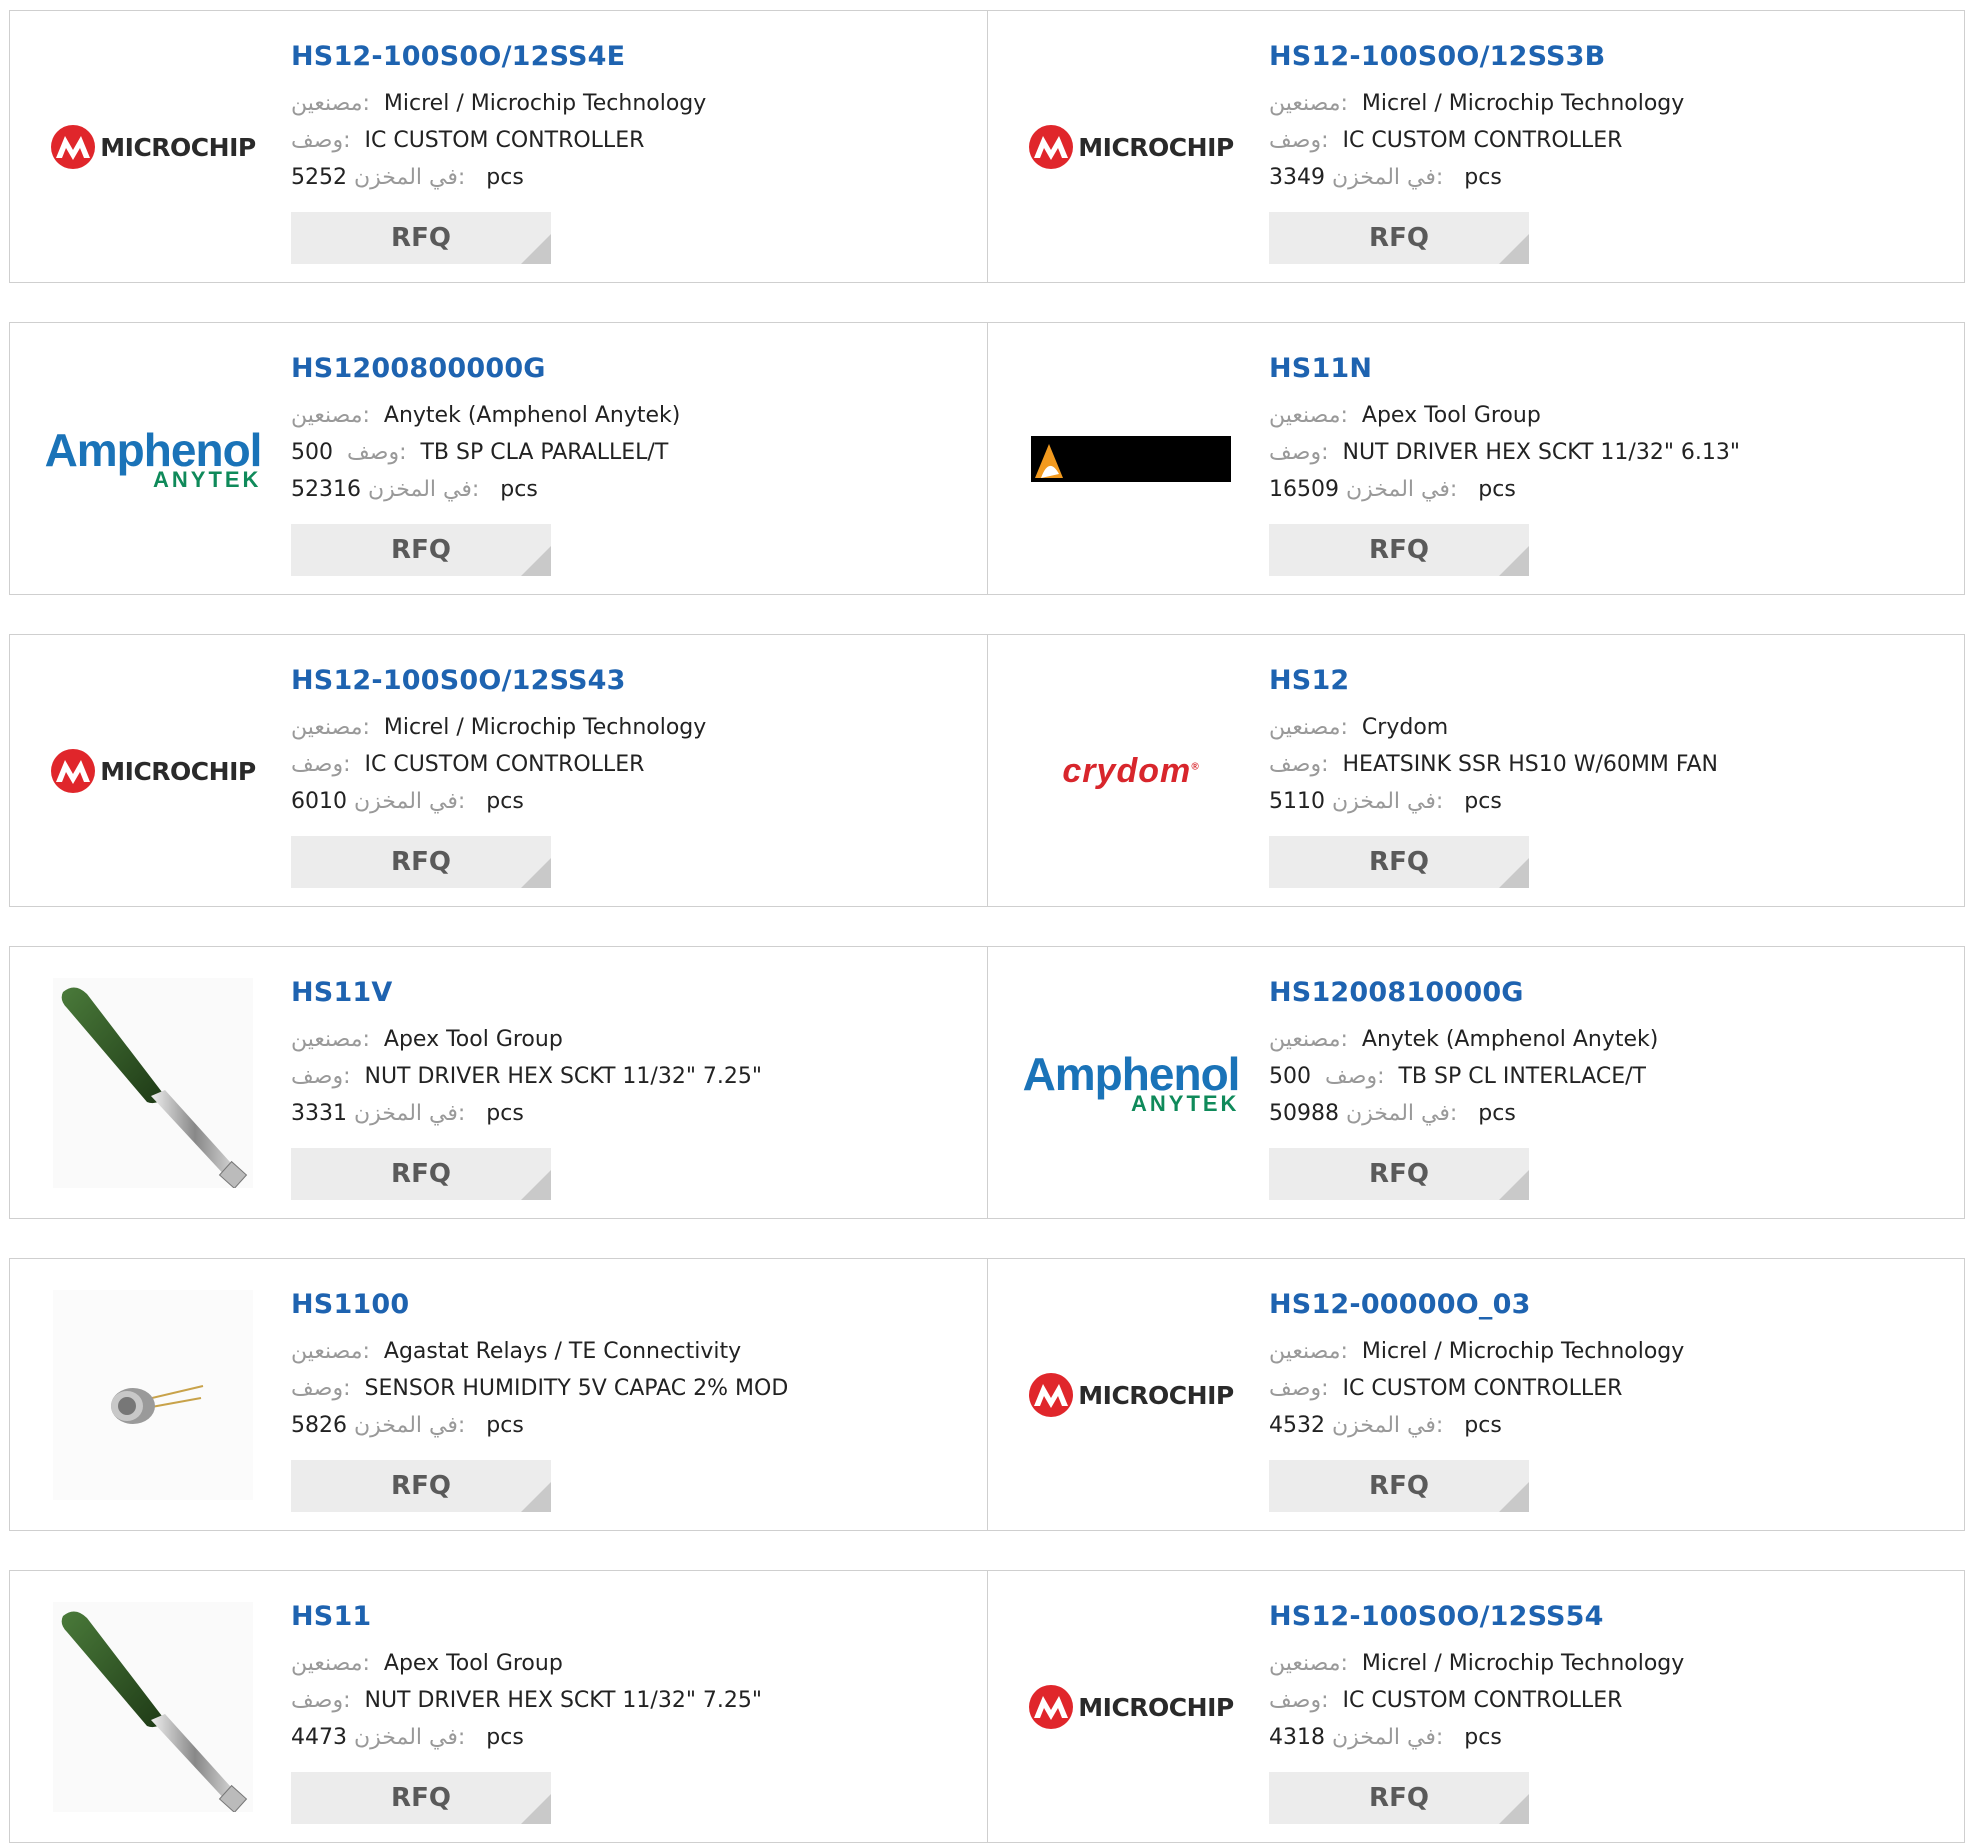  Describe the element at coordinates (407, 801) in the screenshot. I see `stock-line: 6010 في المخزن: pcs` at that location.